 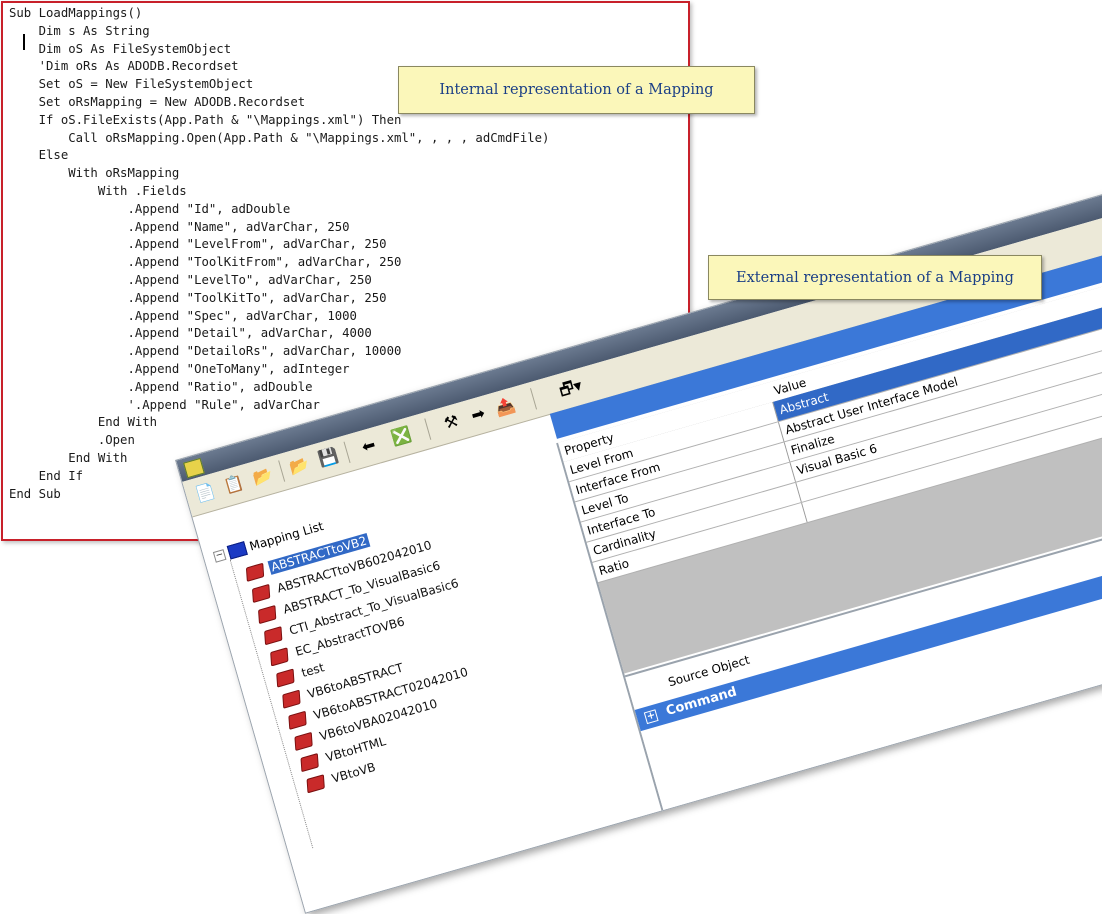 What do you see at coordinates (183, 315) in the screenshot?
I see `code-line: .Append "Spec", adVarChar, 1000` at bounding box center [183, 315].